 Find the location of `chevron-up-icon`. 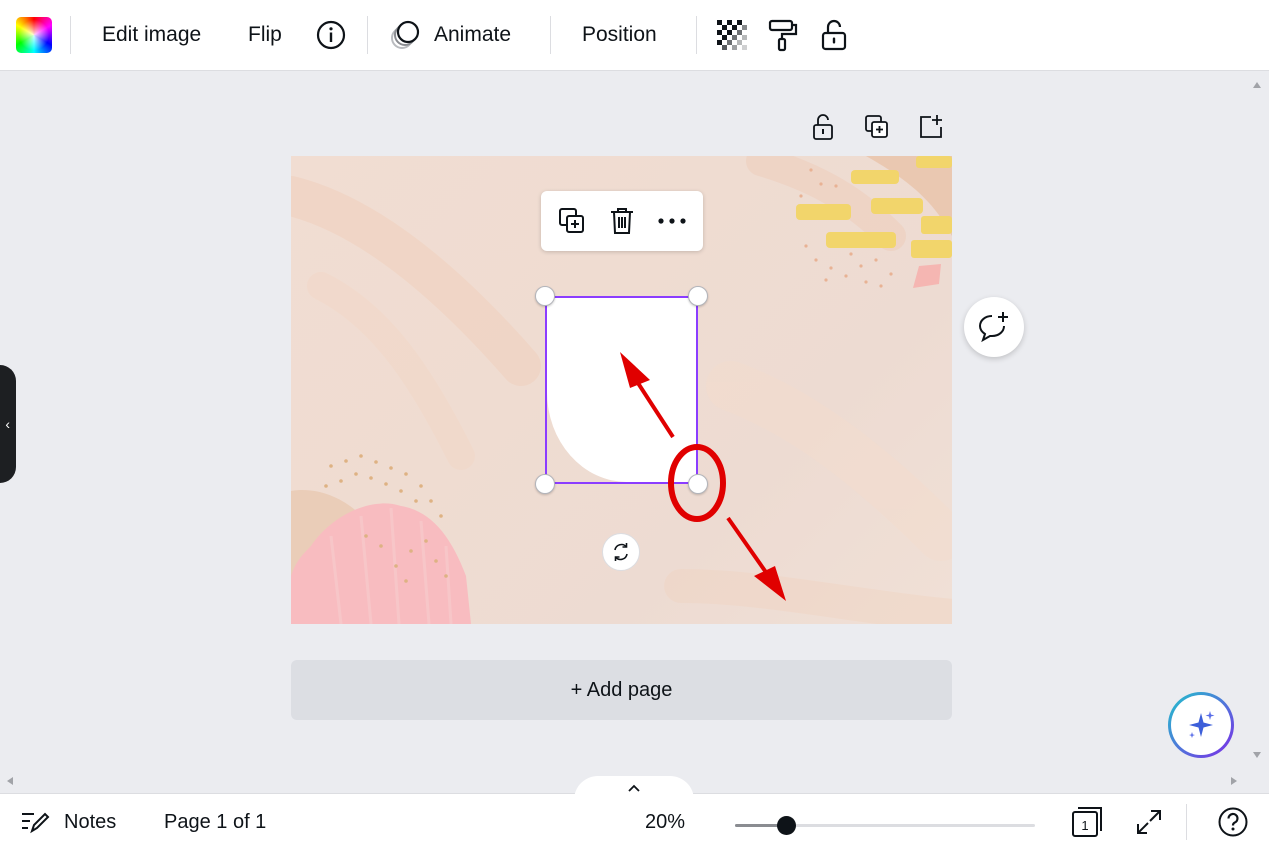

chevron-up-icon is located at coordinates (634, 788).